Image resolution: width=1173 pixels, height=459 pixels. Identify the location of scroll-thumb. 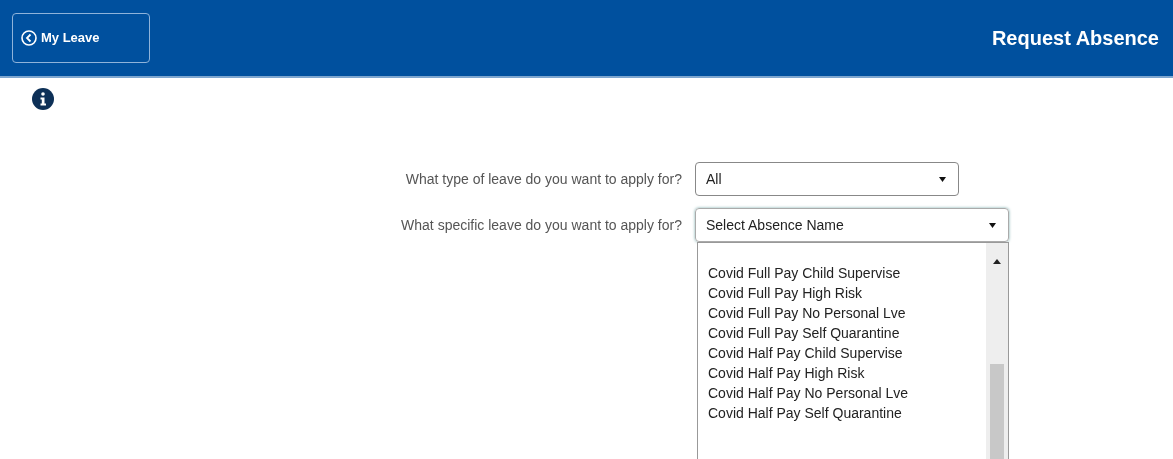
(997, 411).